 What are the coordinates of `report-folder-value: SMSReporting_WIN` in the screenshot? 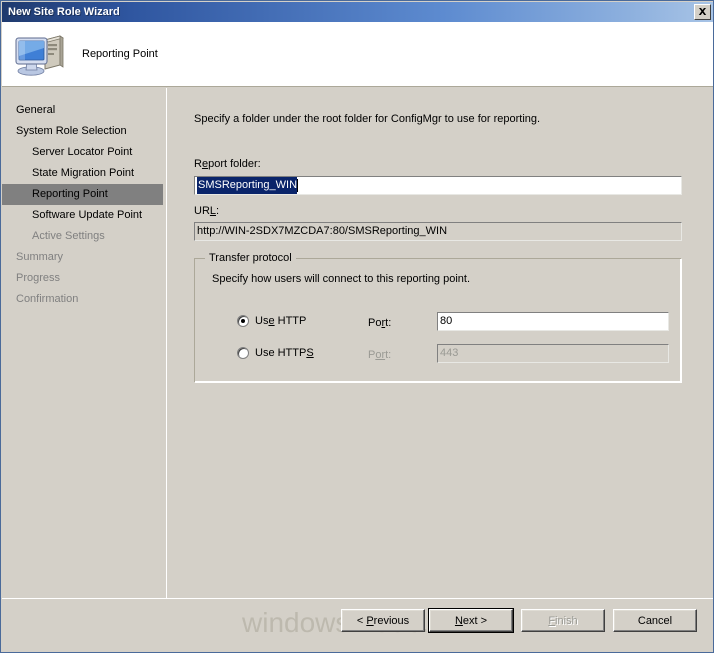 It's located at (247, 185).